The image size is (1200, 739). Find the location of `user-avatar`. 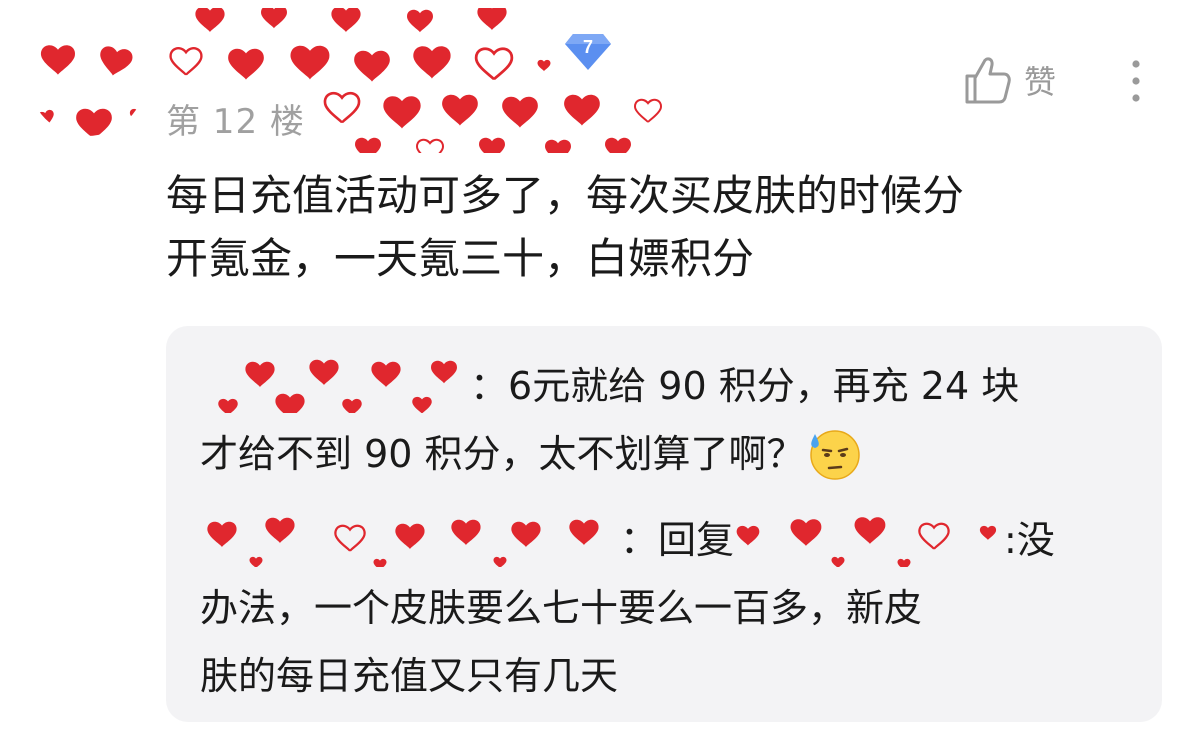

user-avatar is located at coordinates (87, 77).